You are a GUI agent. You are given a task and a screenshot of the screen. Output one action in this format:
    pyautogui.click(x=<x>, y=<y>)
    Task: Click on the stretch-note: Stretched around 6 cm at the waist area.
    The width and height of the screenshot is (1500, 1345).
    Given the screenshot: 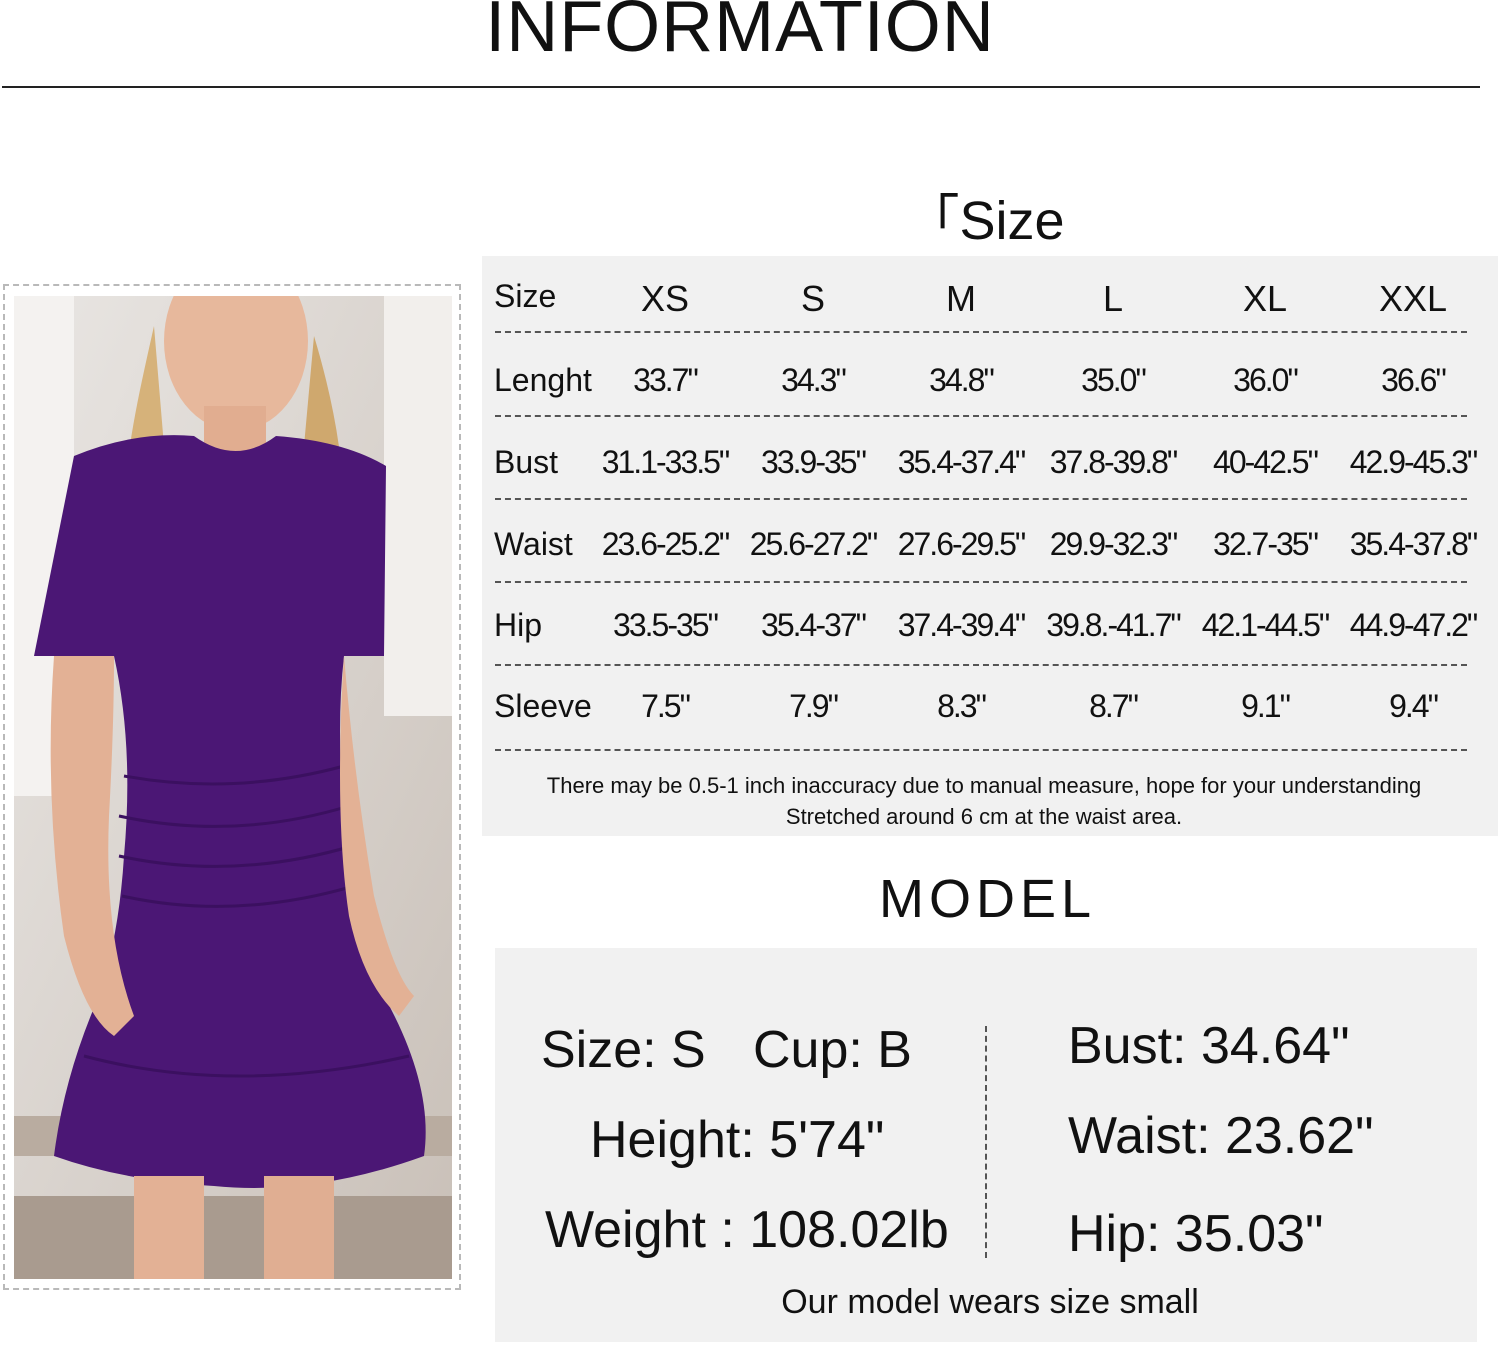 What is the action you would take?
    pyautogui.click(x=984, y=816)
    